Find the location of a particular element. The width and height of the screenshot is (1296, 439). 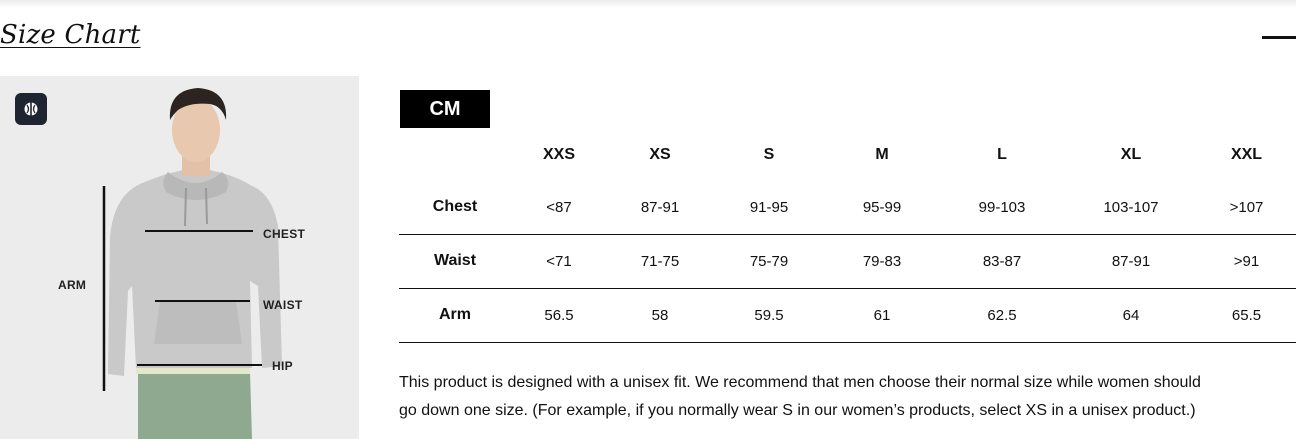

table-cell: 58 is located at coordinates (660, 315).